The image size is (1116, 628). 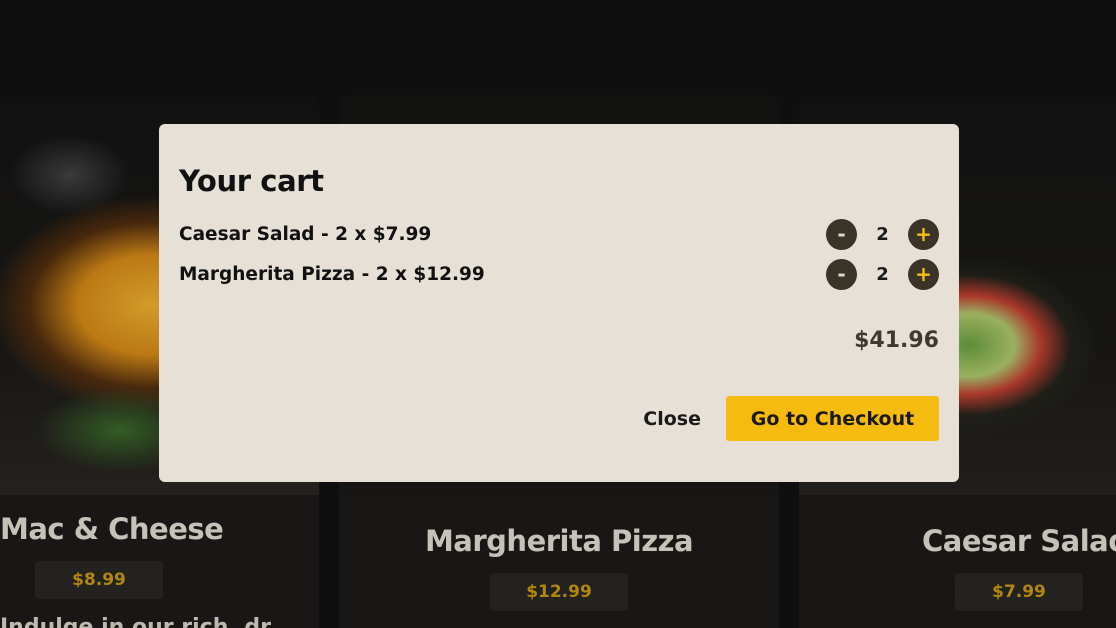 I want to click on cart-total: $41.96, so click(x=896, y=340).